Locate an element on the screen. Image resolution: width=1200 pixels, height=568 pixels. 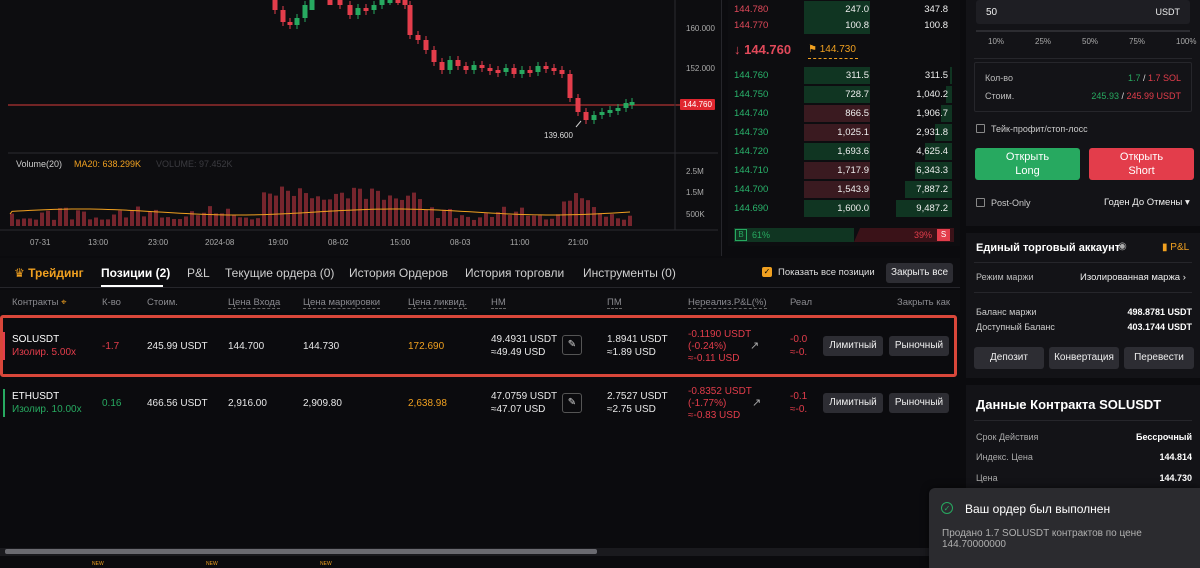
share-icon: ↗ is located at coordinates (756, 402).